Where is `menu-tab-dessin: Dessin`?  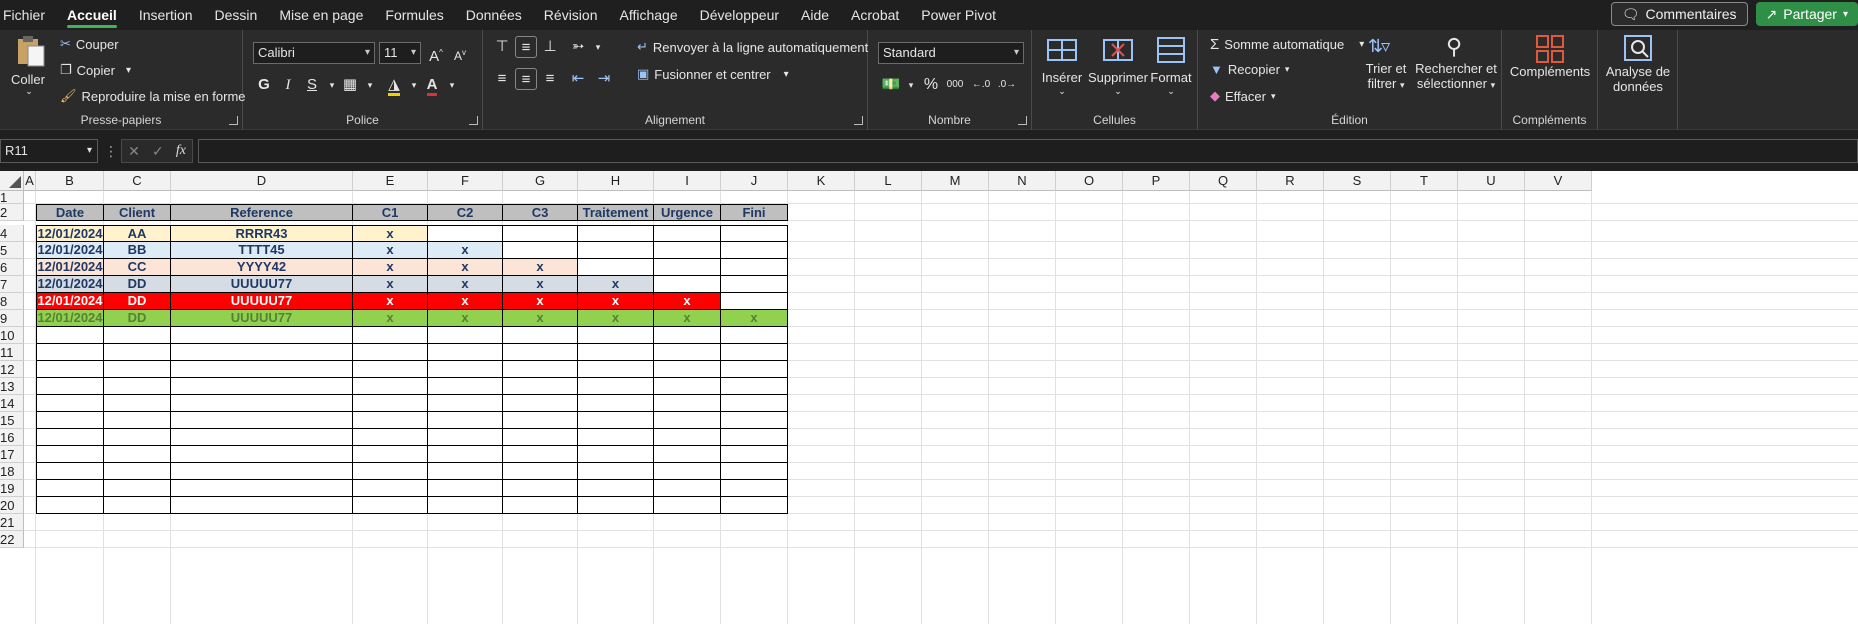
menu-tab-dessin: Dessin is located at coordinates (236, 15).